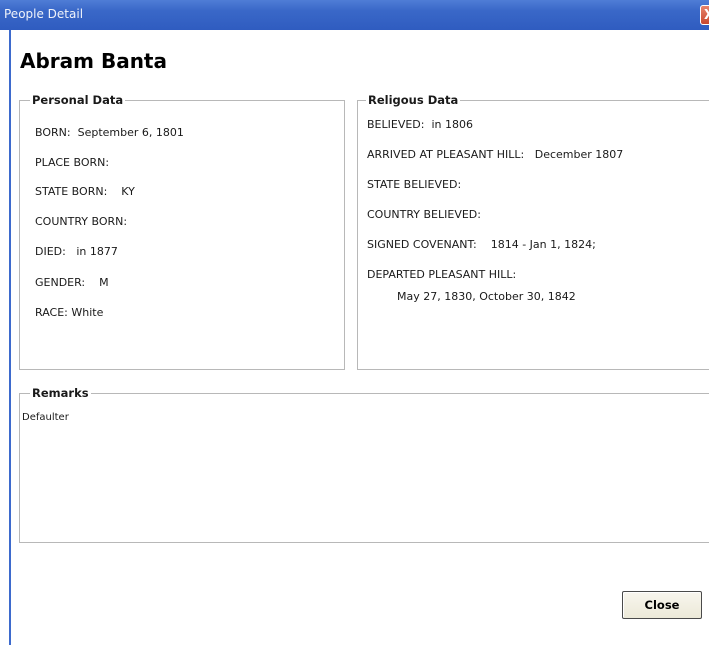 The height and width of the screenshot is (645, 709). Describe the element at coordinates (424, 214) in the screenshot. I see `country-believed-field: COUNTRY BELIEVED:` at that location.